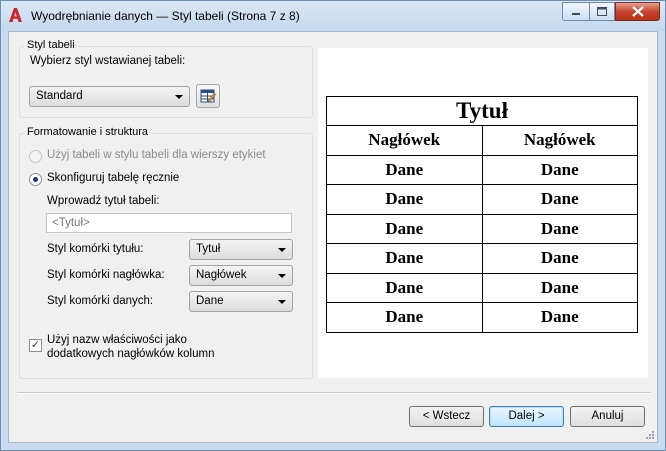 Image resolution: width=666 pixels, height=451 pixels. What do you see at coordinates (35, 345) in the screenshot?
I see `use-property-names-checkbox: ✓` at bounding box center [35, 345].